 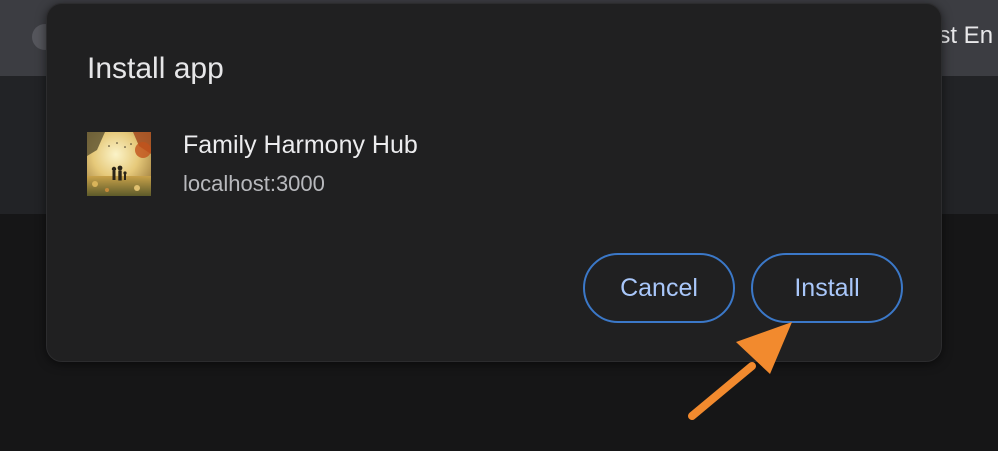 I want to click on app-name: Family Harmony Hub, so click(x=300, y=145).